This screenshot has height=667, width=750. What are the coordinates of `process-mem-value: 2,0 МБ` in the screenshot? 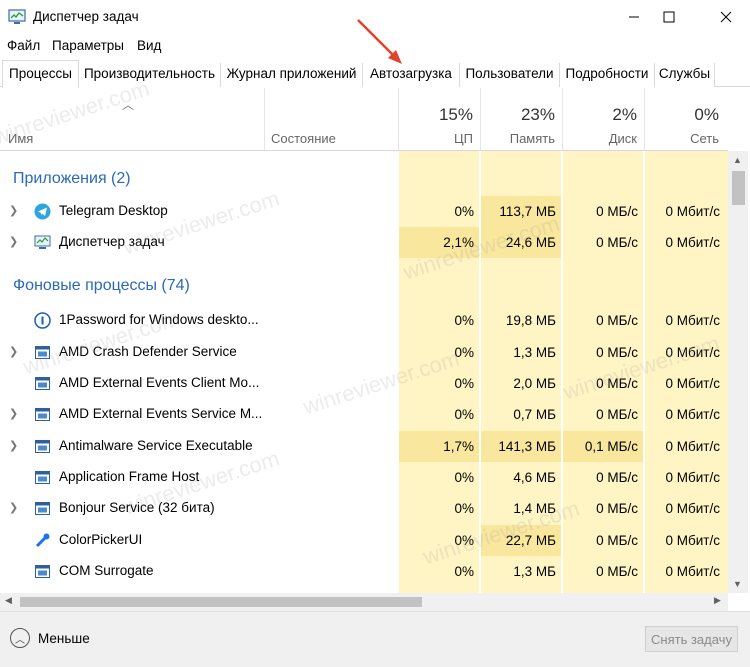 It's located at (534, 383).